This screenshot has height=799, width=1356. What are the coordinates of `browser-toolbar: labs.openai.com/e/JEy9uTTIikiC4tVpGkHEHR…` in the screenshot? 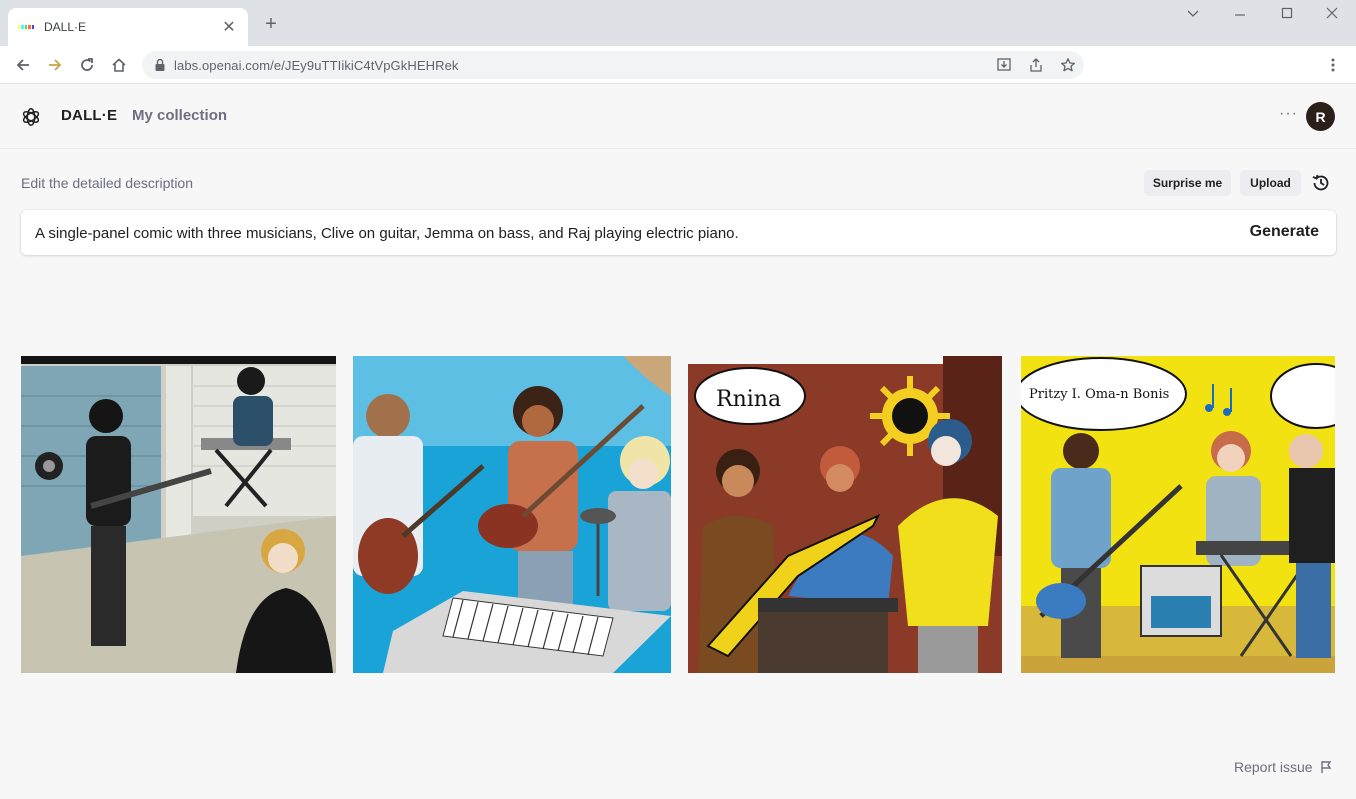 It's located at (678, 65).